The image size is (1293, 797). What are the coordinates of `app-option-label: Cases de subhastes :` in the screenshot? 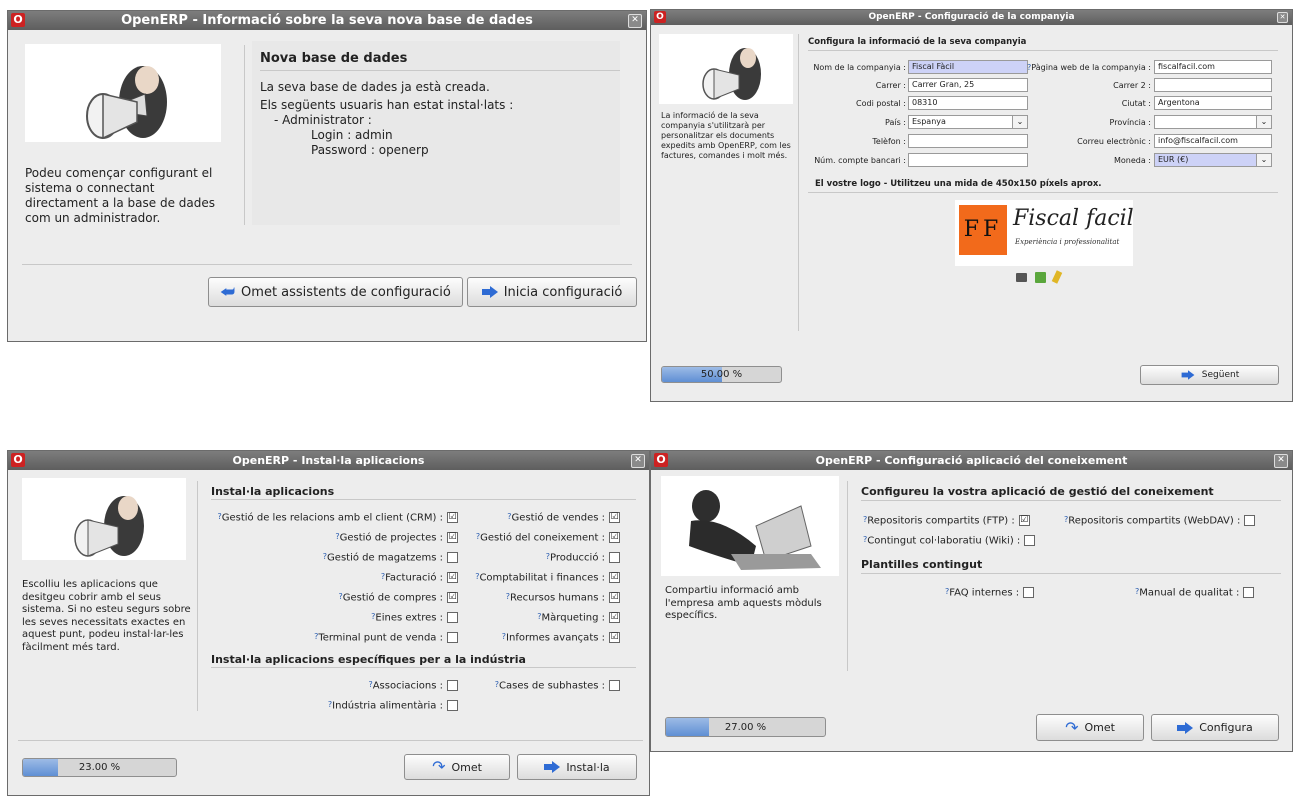 It's located at (552, 686).